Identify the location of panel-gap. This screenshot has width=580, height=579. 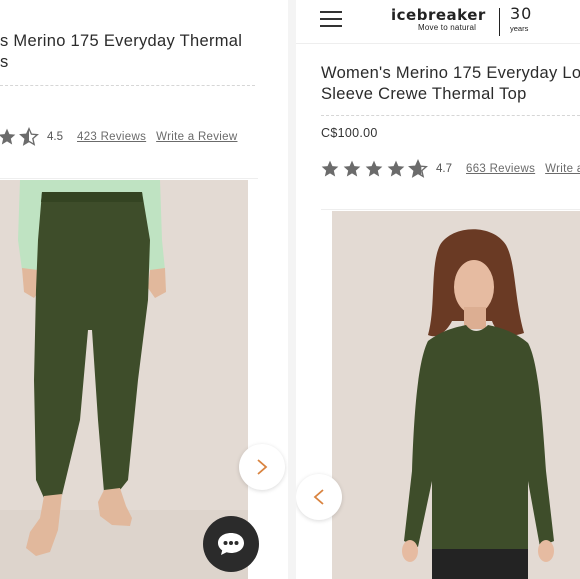
(292, 289).